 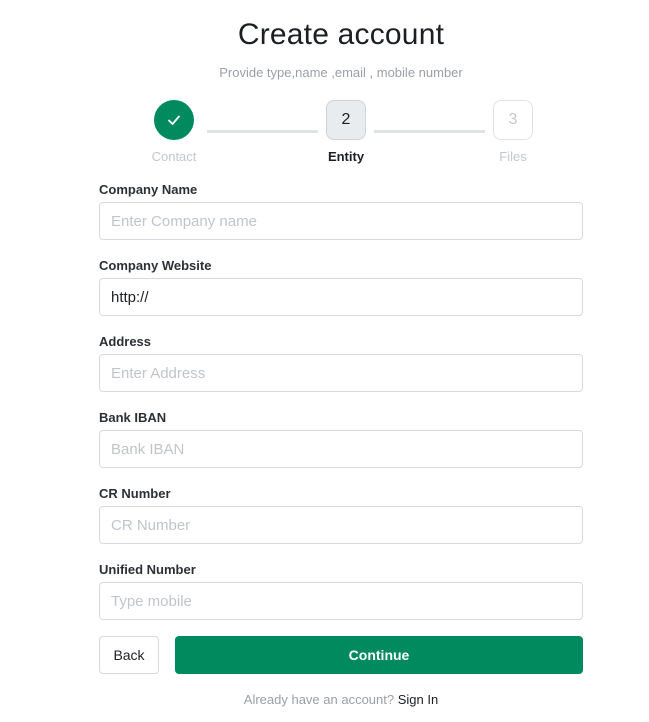 I want to click on signin-prompt: Already have an account? Sign In, so click(x=324, y=699).